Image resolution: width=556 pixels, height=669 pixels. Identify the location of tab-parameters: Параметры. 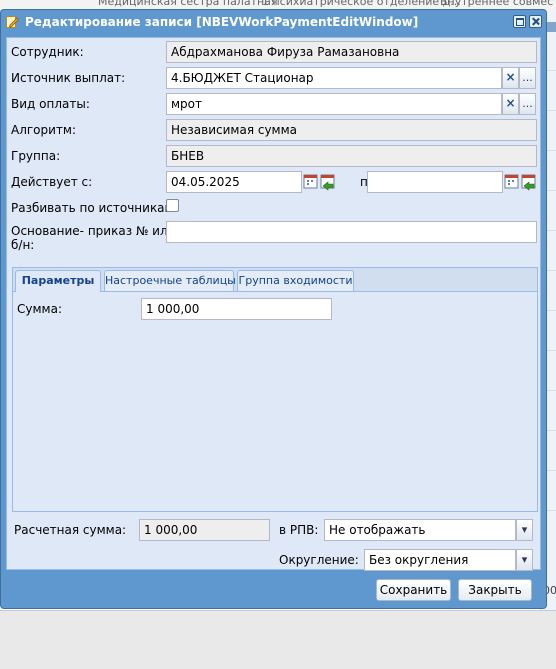
(58, 281).